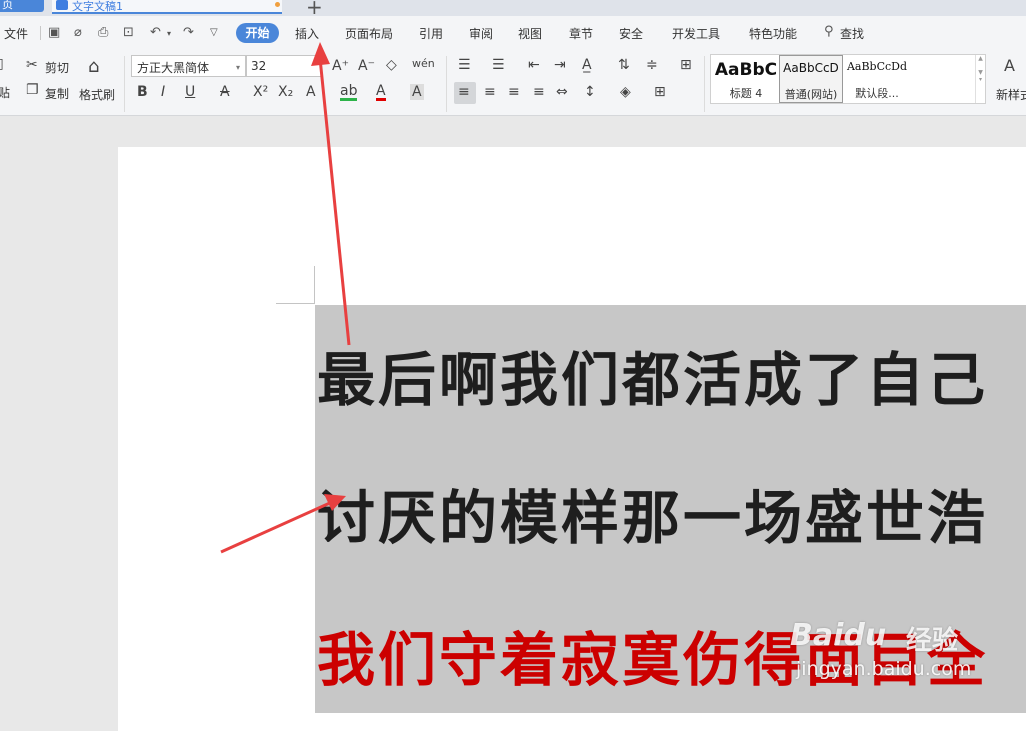  Describe the element at coordinates (590, 92) in the screenshot. I see `line-spacing-icon: ↕` at that location.